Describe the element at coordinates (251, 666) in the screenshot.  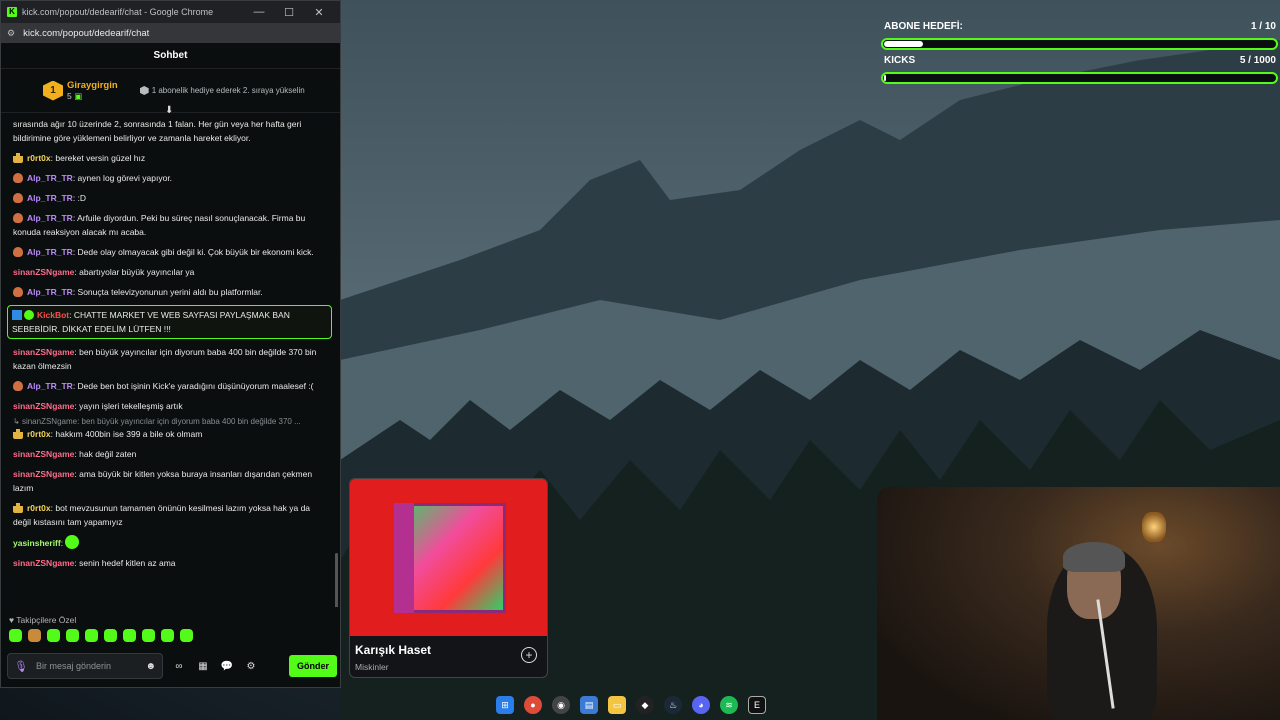
I see `settings-icon: ⚙` at that location.